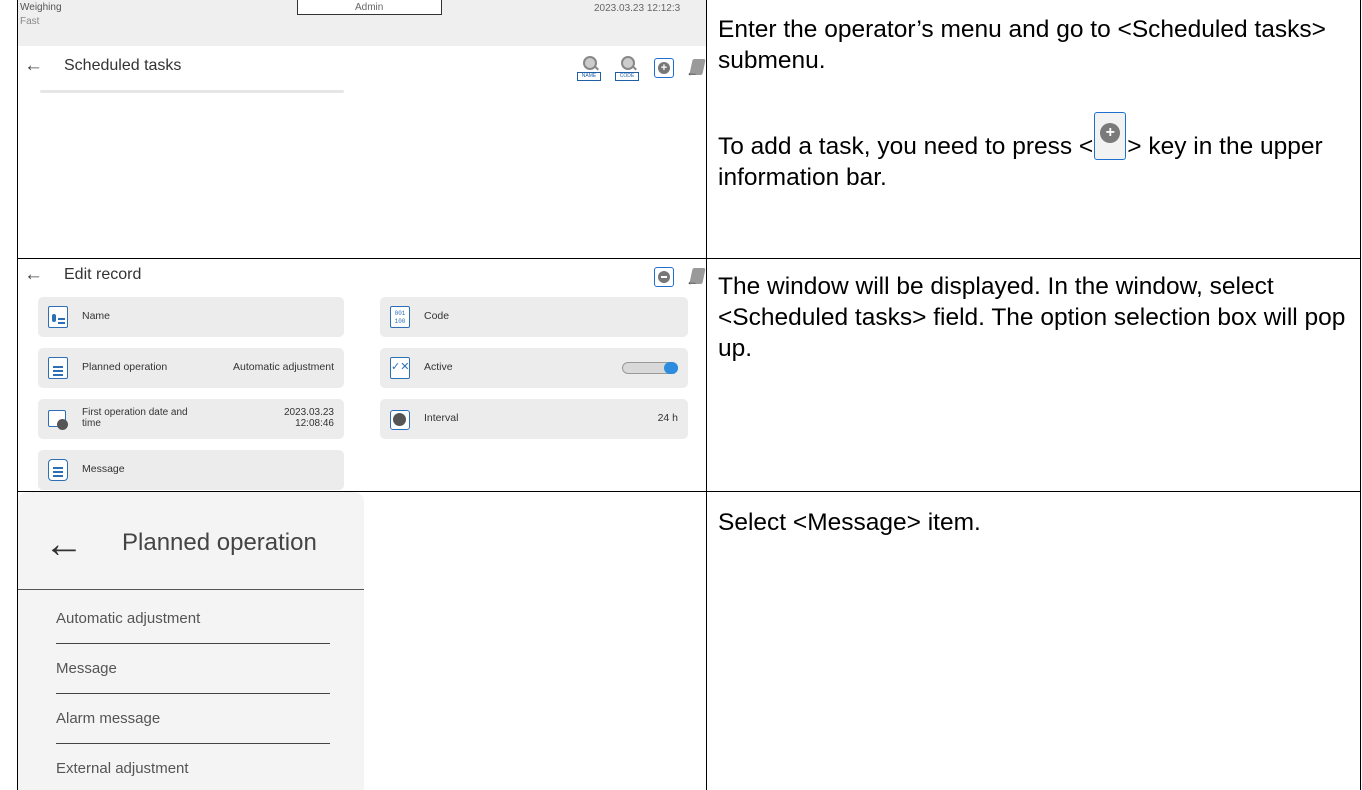 The width and height of the screenshot is (1362, 790). What do you see at coordinates (135, 418) in the screenshot?
I see `first-operation-label: First operation date and time` at bounding box center [135, 418].